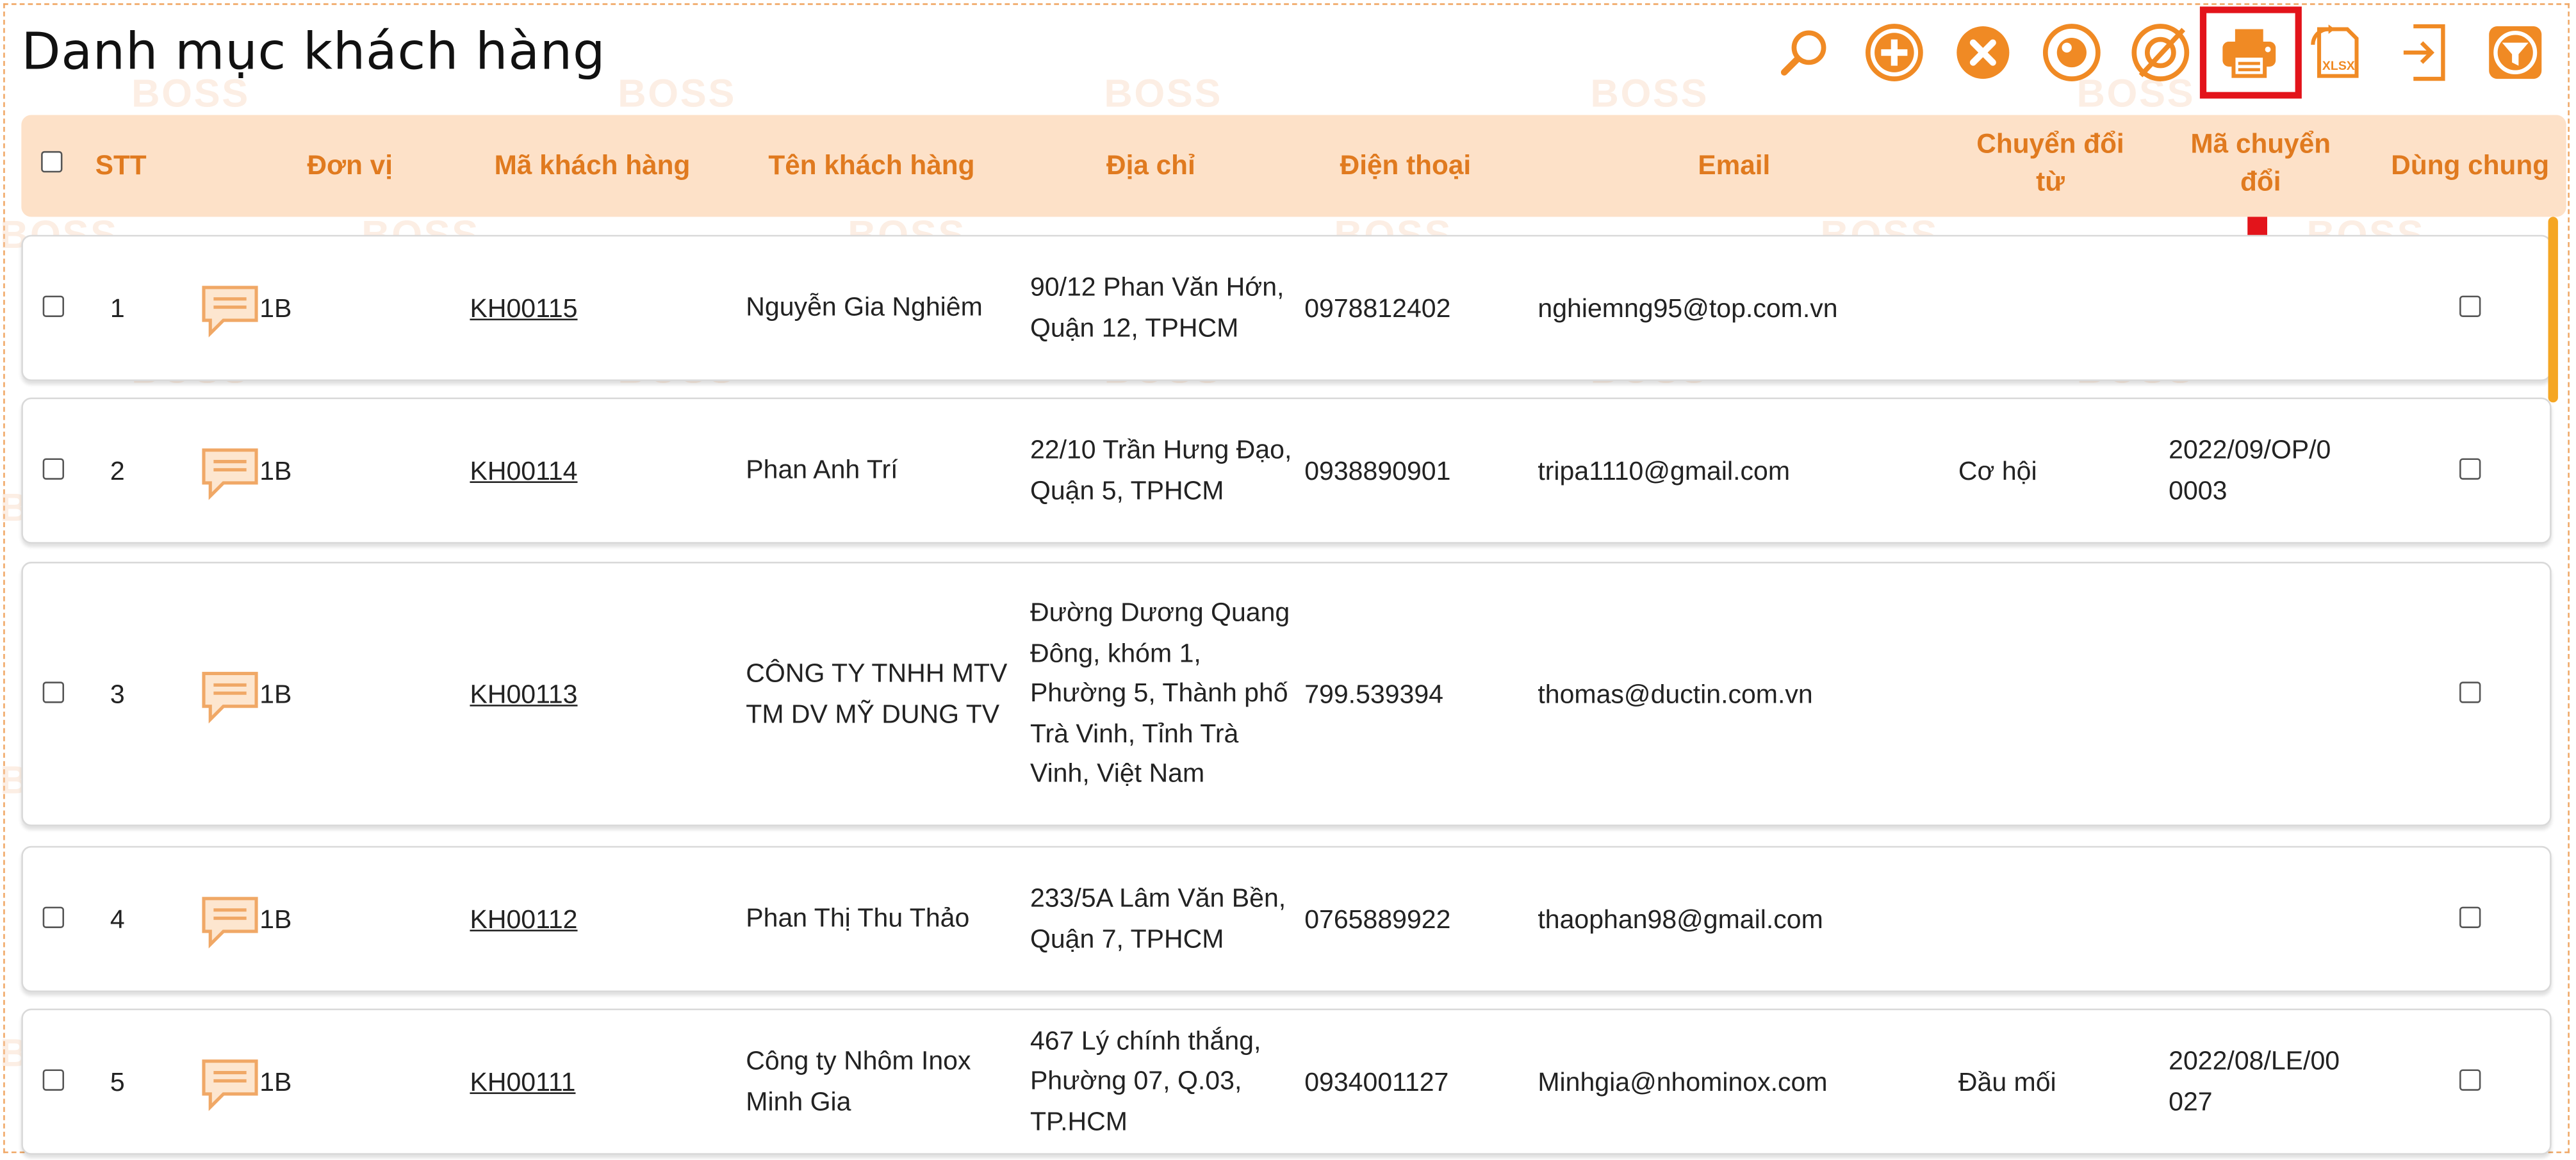 This screenshot has width=2576, height=1160. Describe the element at coordinates (2339, 66) in the screenshot. I see `svg-text: XLSX` at that location.